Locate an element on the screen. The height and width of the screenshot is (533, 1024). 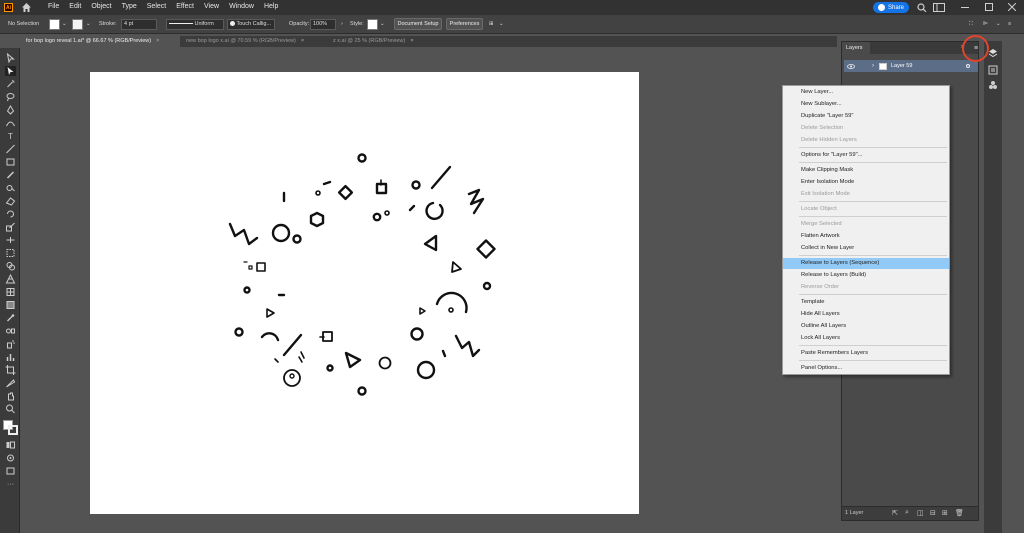
shape-hexagon is located at coordinates (317, 219).